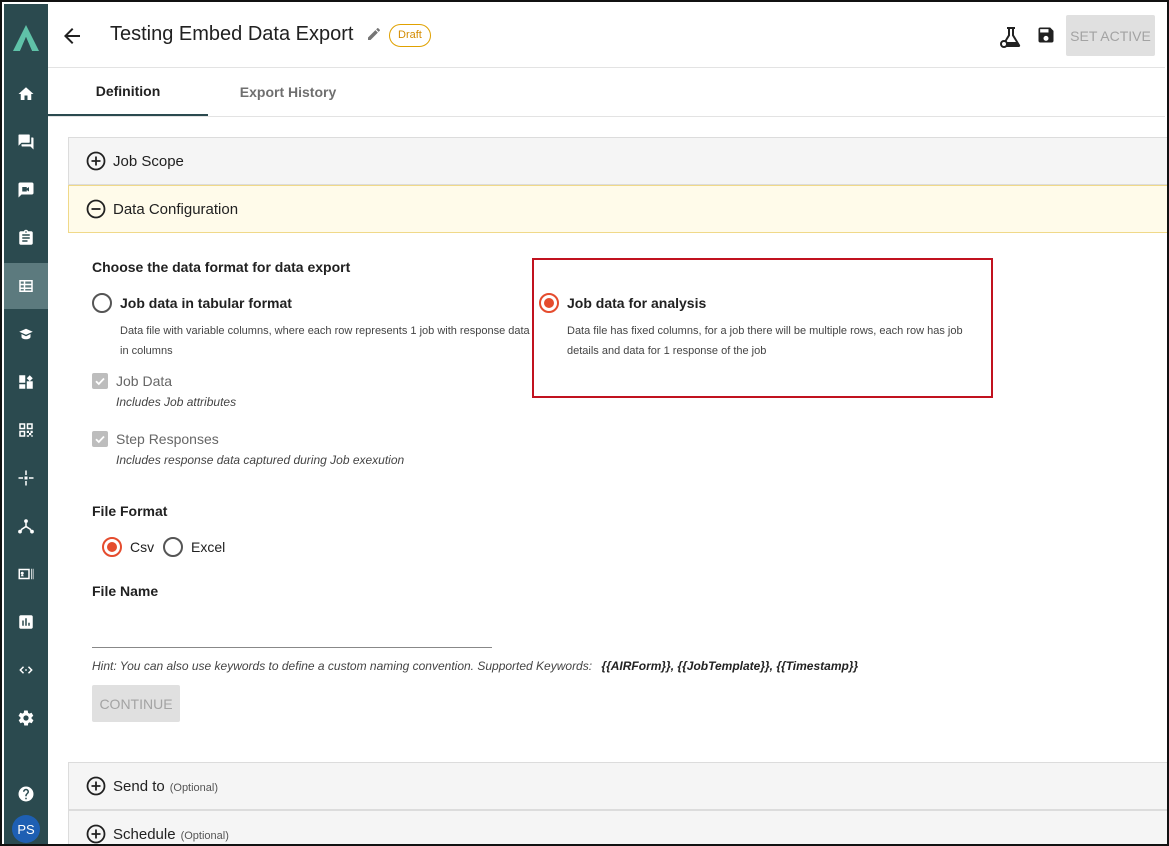 This screenshot has width=1169, height=846. Describe the element at coordinates (26, 142) in the screenshot. I see `chat-icon` at that location.